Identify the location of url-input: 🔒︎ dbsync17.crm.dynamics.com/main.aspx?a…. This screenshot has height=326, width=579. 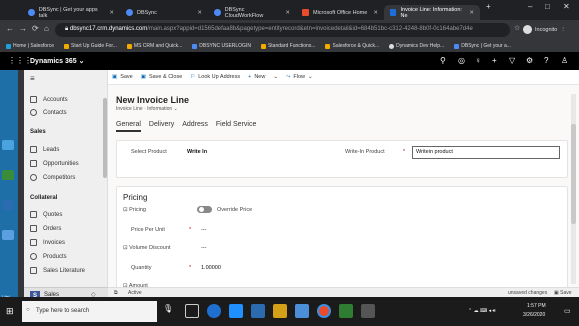
(282, 30).